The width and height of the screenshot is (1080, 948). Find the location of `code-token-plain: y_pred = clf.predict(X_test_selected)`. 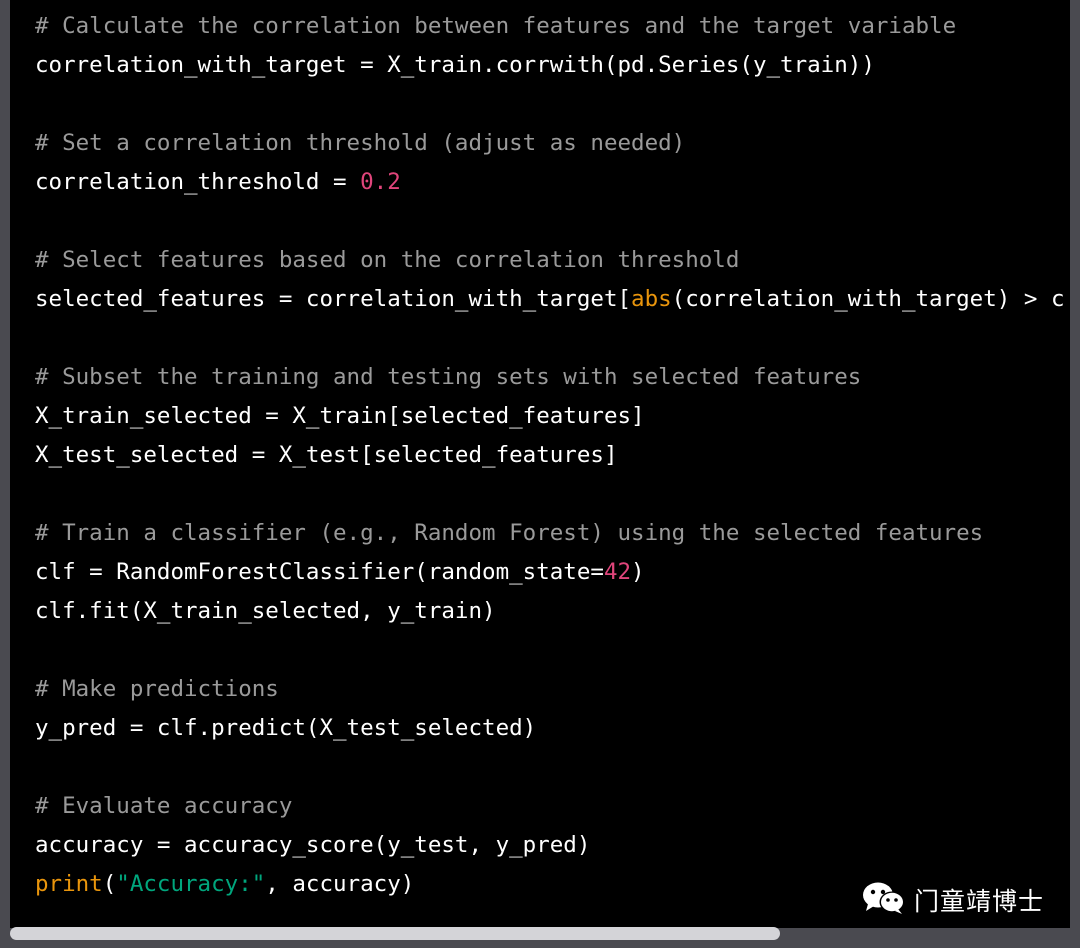

code-token-plain: y_pred = clf.predict(X_test_selected) is located at coordinates (286, 728).